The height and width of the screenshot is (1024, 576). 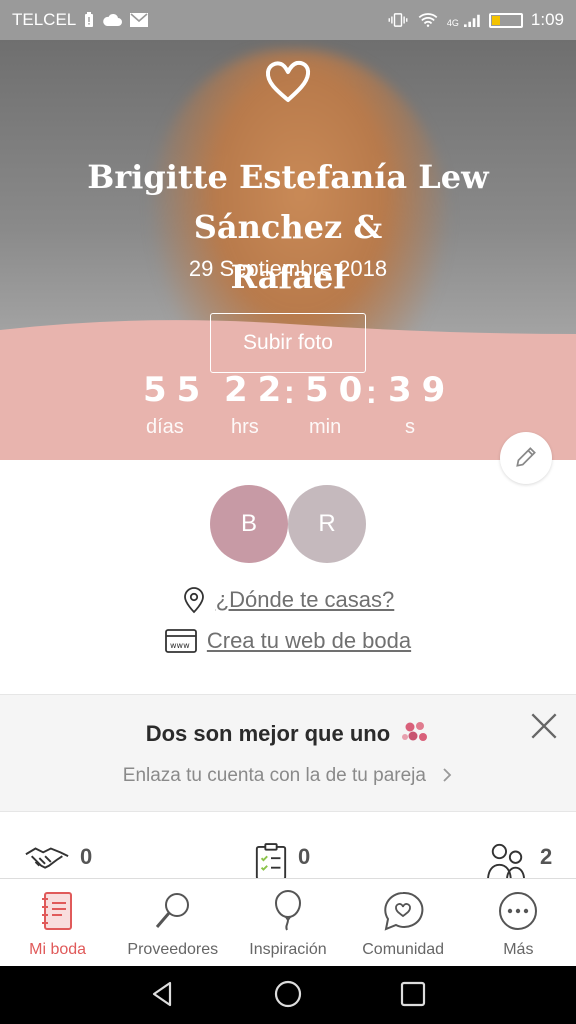 I want to click on back-triangle-icon, so click(x=161, y=993).